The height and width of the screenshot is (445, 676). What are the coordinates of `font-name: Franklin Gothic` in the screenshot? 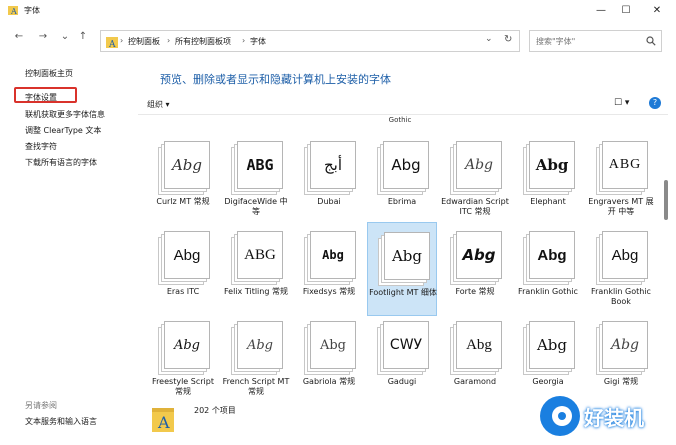 It's located at (548, 291).